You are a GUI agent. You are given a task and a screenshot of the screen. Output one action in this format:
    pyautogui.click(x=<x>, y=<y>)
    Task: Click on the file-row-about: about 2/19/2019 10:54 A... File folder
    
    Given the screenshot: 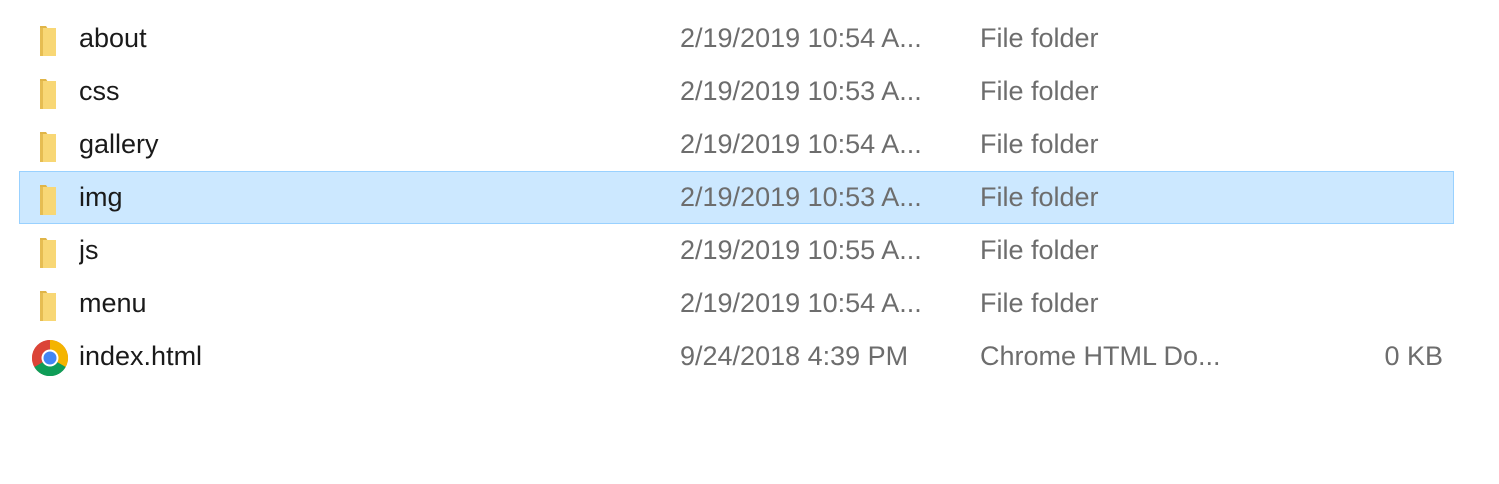 What is the action you would take?
    pyautogui.click(x=736, y=38)
    